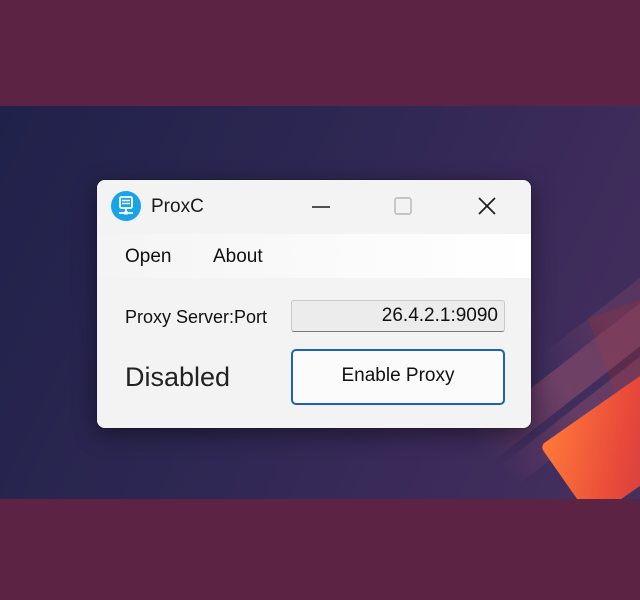 The height and width of the screenshot is (600, 640). I want to click on close-icon, so click(487, 206).